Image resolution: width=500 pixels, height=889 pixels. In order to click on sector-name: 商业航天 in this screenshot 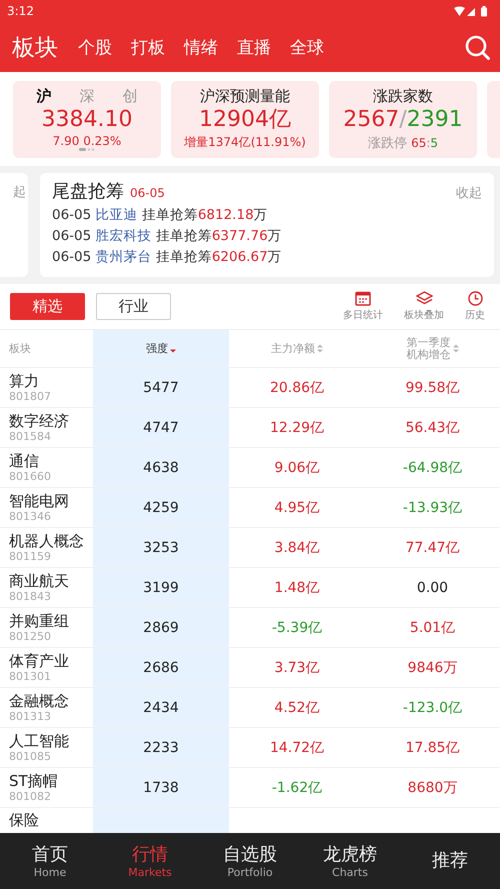, I will do `click(39, 581)`.